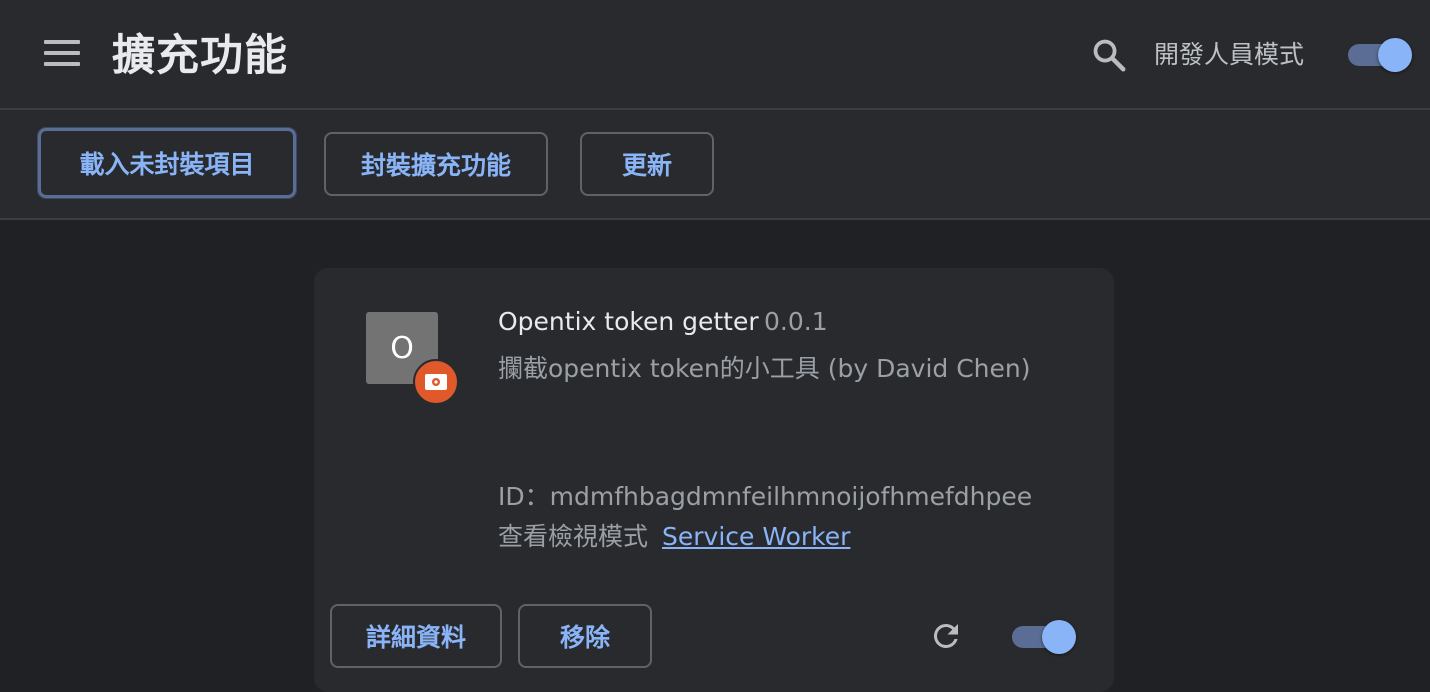 Image resolution: width=1430 pixels, height=692 pixels. Describe the element at coordinates (628, 321) in the screenshot. I see `extension-name: Opentix token getter` at that location.